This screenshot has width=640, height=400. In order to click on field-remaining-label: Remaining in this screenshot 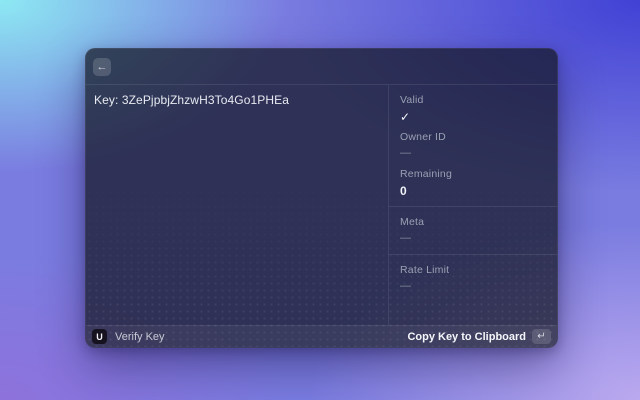, I will do `click(426, 174)`.